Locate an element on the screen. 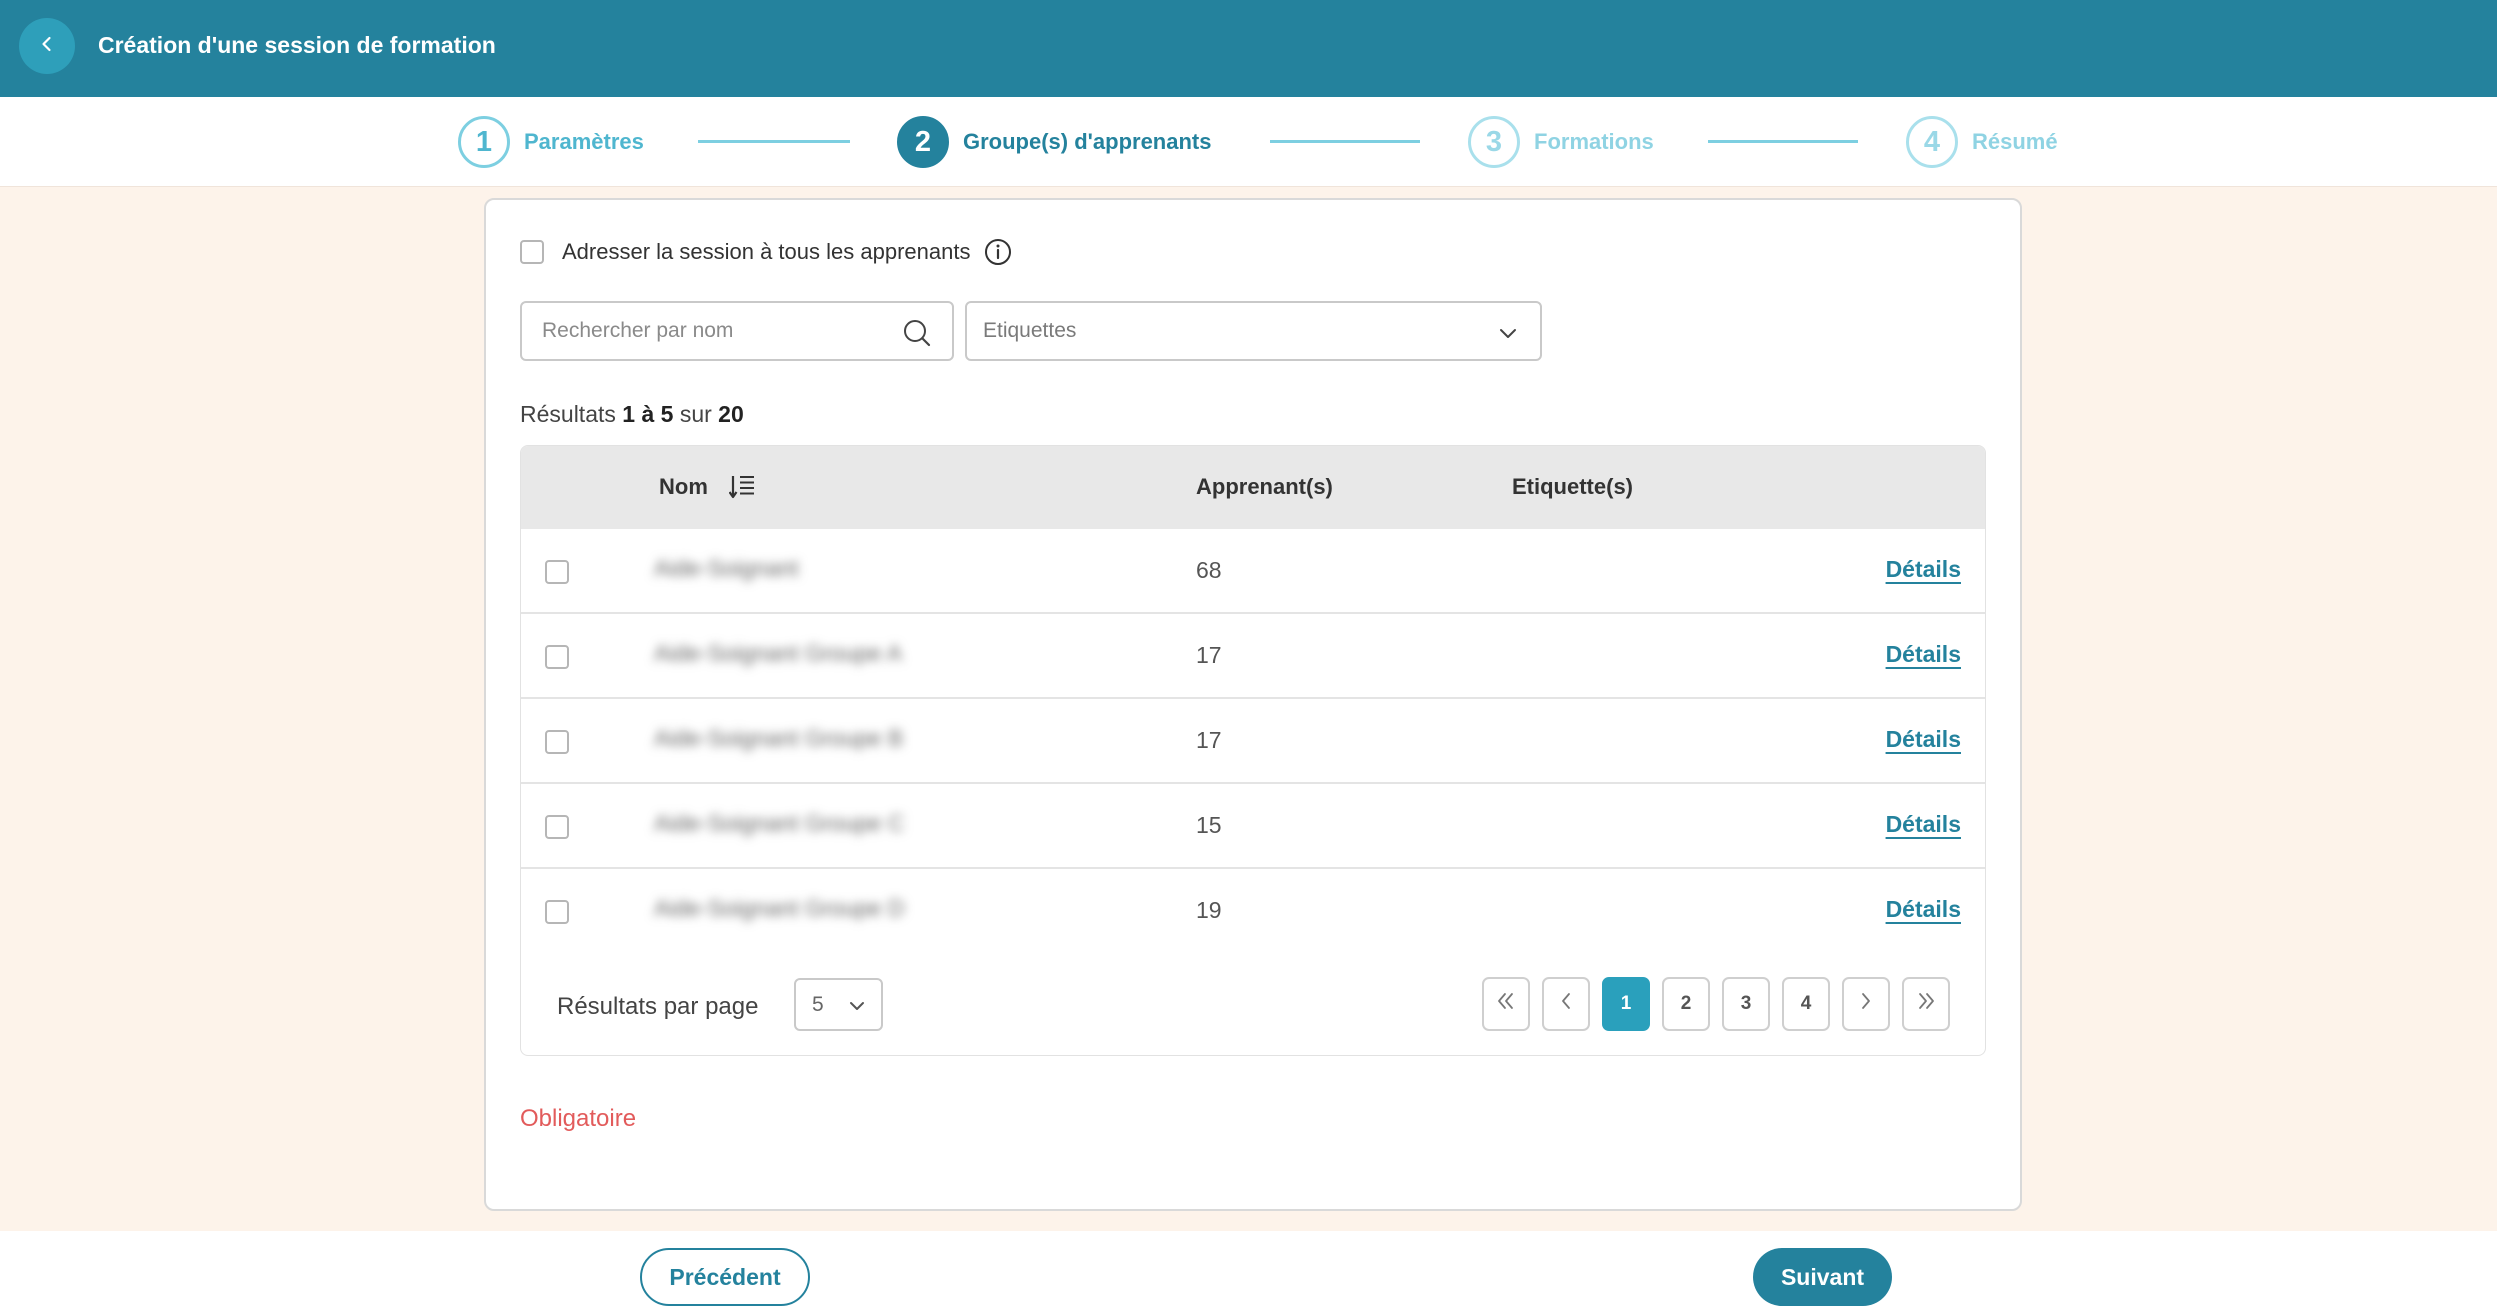 The height and width of the screenshot is (1314, 2497). step-groupes: 2 Groupe(s) d'apprenants is located at coordinates (1054, 142).